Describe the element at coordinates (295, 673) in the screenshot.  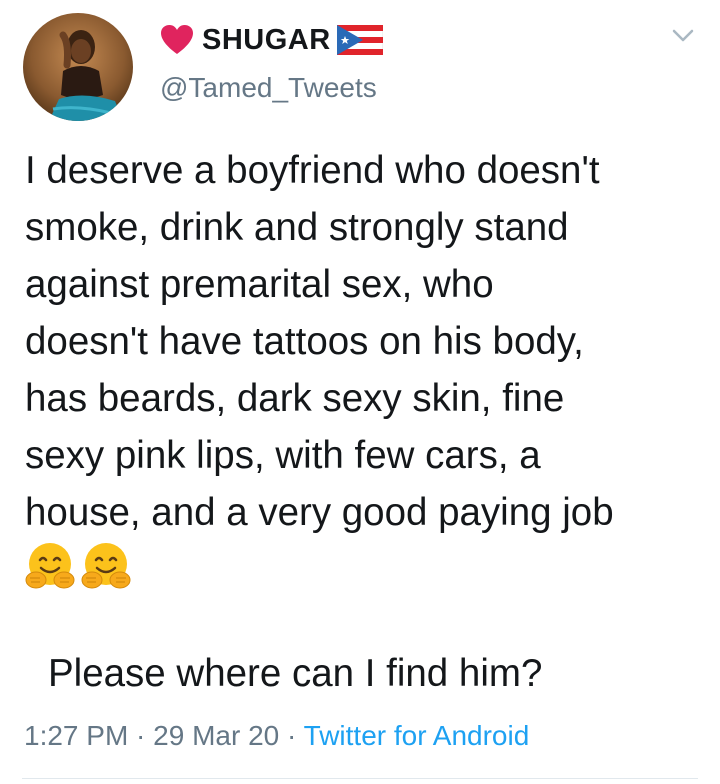
I see `tweet-followup-text: Please where can I find him?` at that location.